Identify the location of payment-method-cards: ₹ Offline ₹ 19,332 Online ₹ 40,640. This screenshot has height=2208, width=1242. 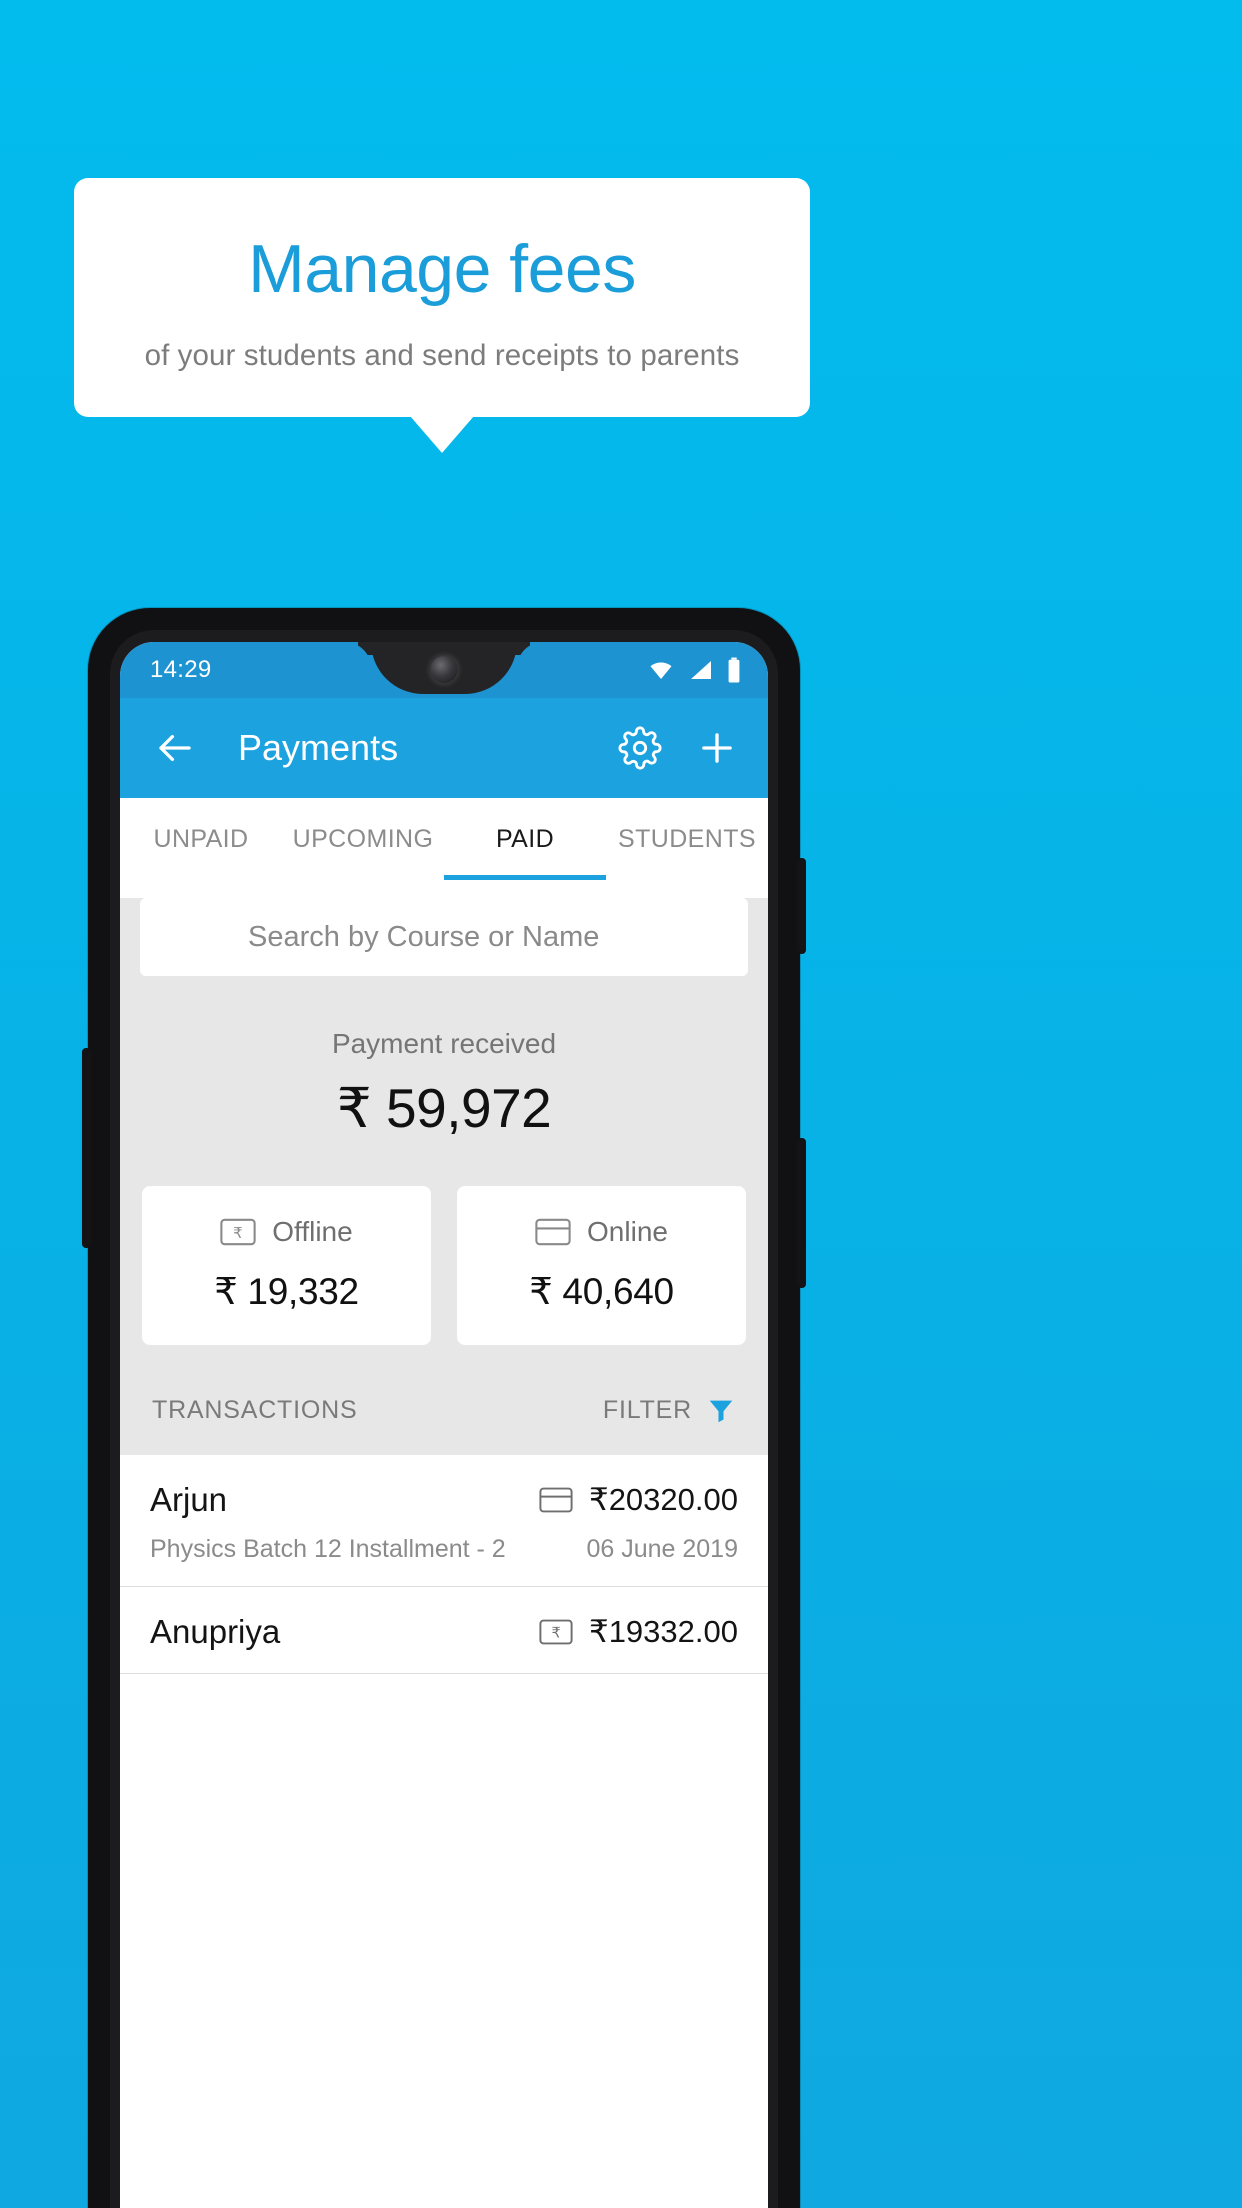
(444, 1242).